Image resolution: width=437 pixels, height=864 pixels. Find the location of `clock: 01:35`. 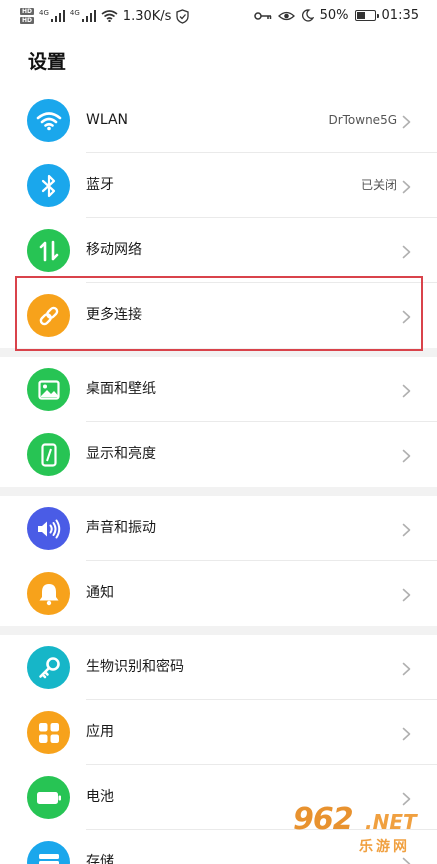

clock: 01:35 is located at coordinates (400, 15).